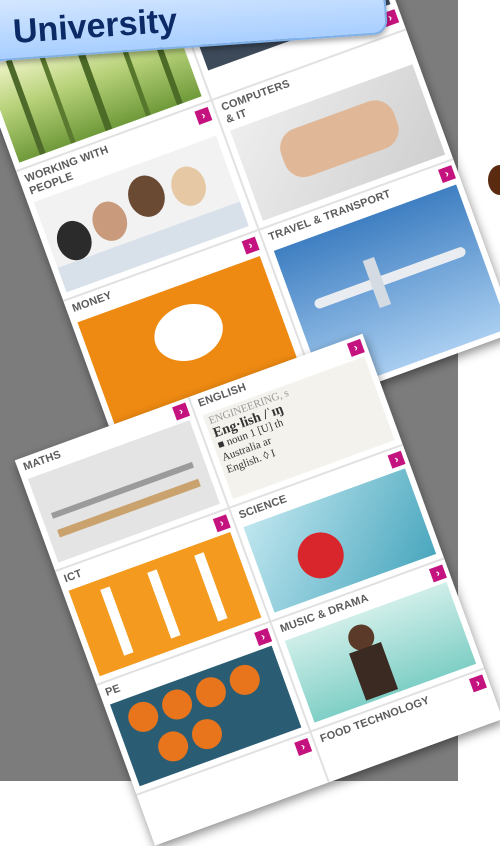  I want to click on tile-label: ICT, so click(73, 576).